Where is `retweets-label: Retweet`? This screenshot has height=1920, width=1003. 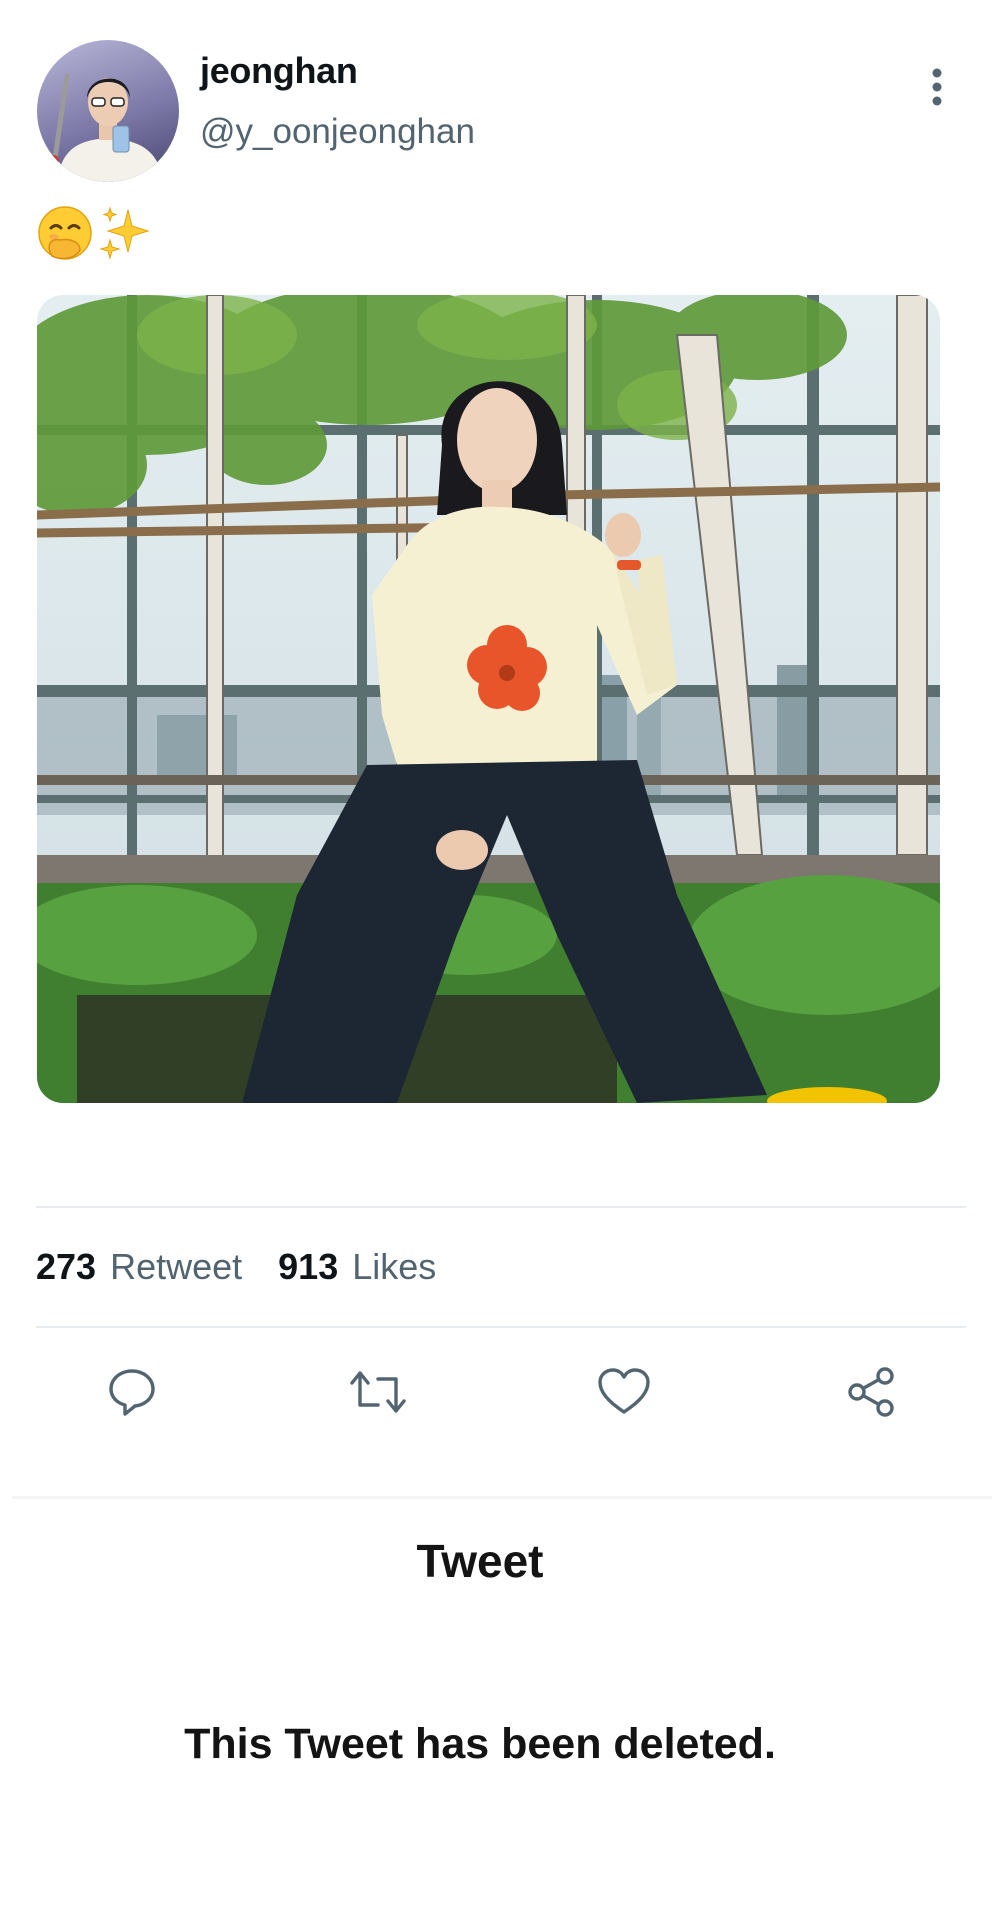
retweets-label: Retweet is located at coordinates (176, 1267).